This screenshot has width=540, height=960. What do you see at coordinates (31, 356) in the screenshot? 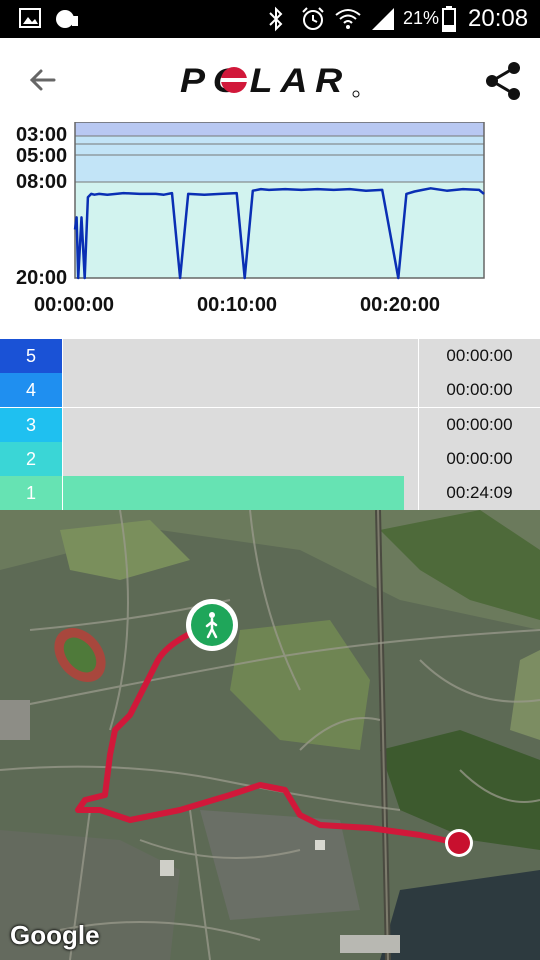
I see `zone-number: 5` at bounding box center [31, 356].